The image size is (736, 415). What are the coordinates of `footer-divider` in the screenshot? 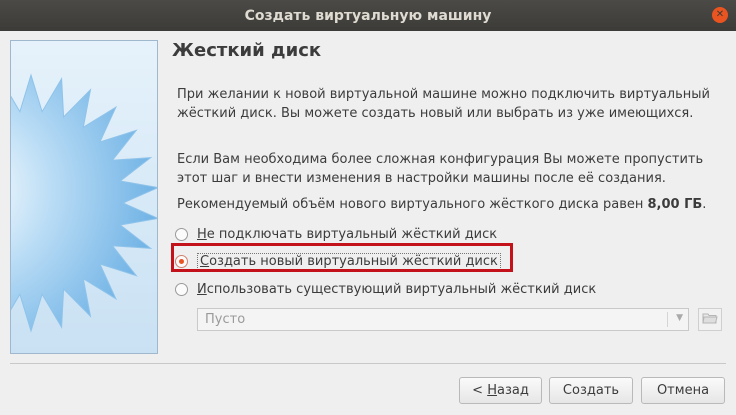 It's located at (368, 363).